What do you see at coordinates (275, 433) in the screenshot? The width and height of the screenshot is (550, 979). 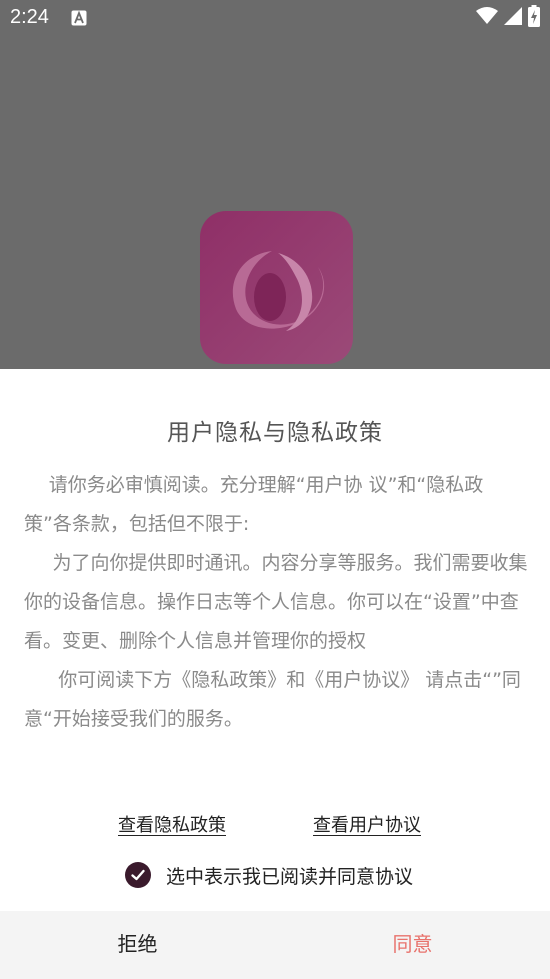 I see `dialog-title: 用户隐私与隐私政策` at bounding box center [275, 433].